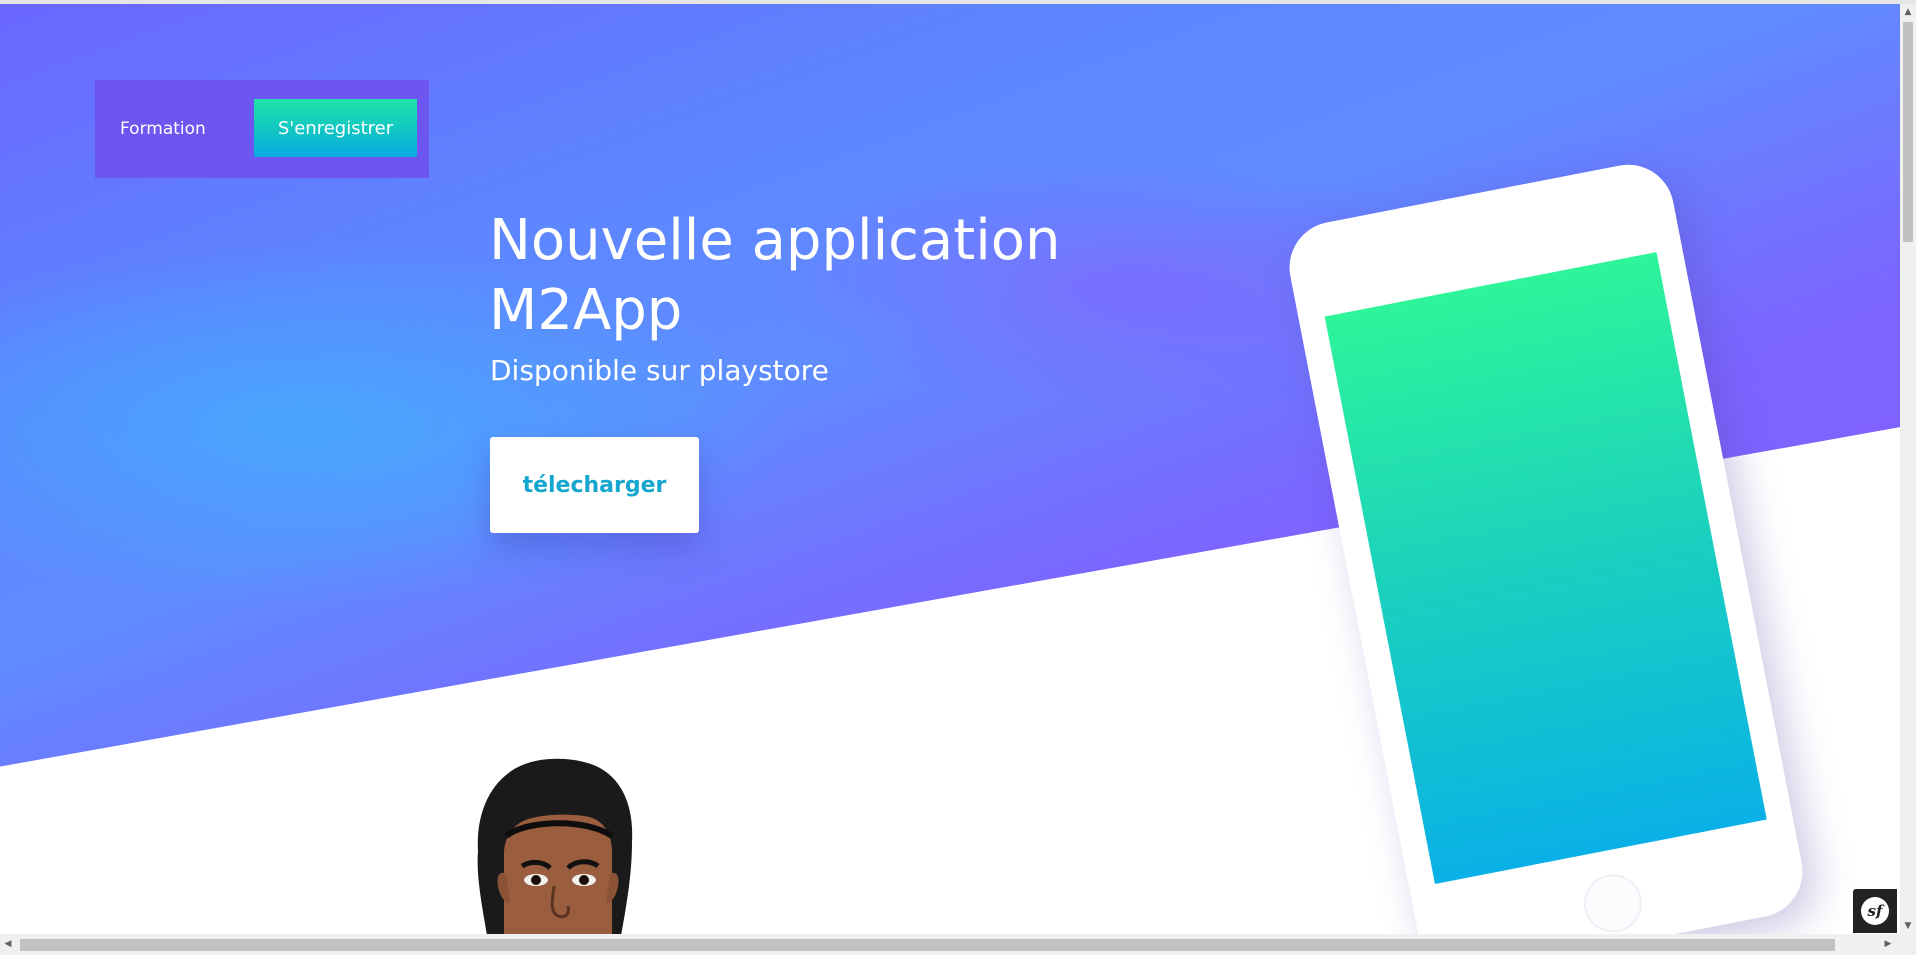  Describe the element at coordinates (335, 128) in the screenshot. I see `register-button: S'enregistrer` at that location.